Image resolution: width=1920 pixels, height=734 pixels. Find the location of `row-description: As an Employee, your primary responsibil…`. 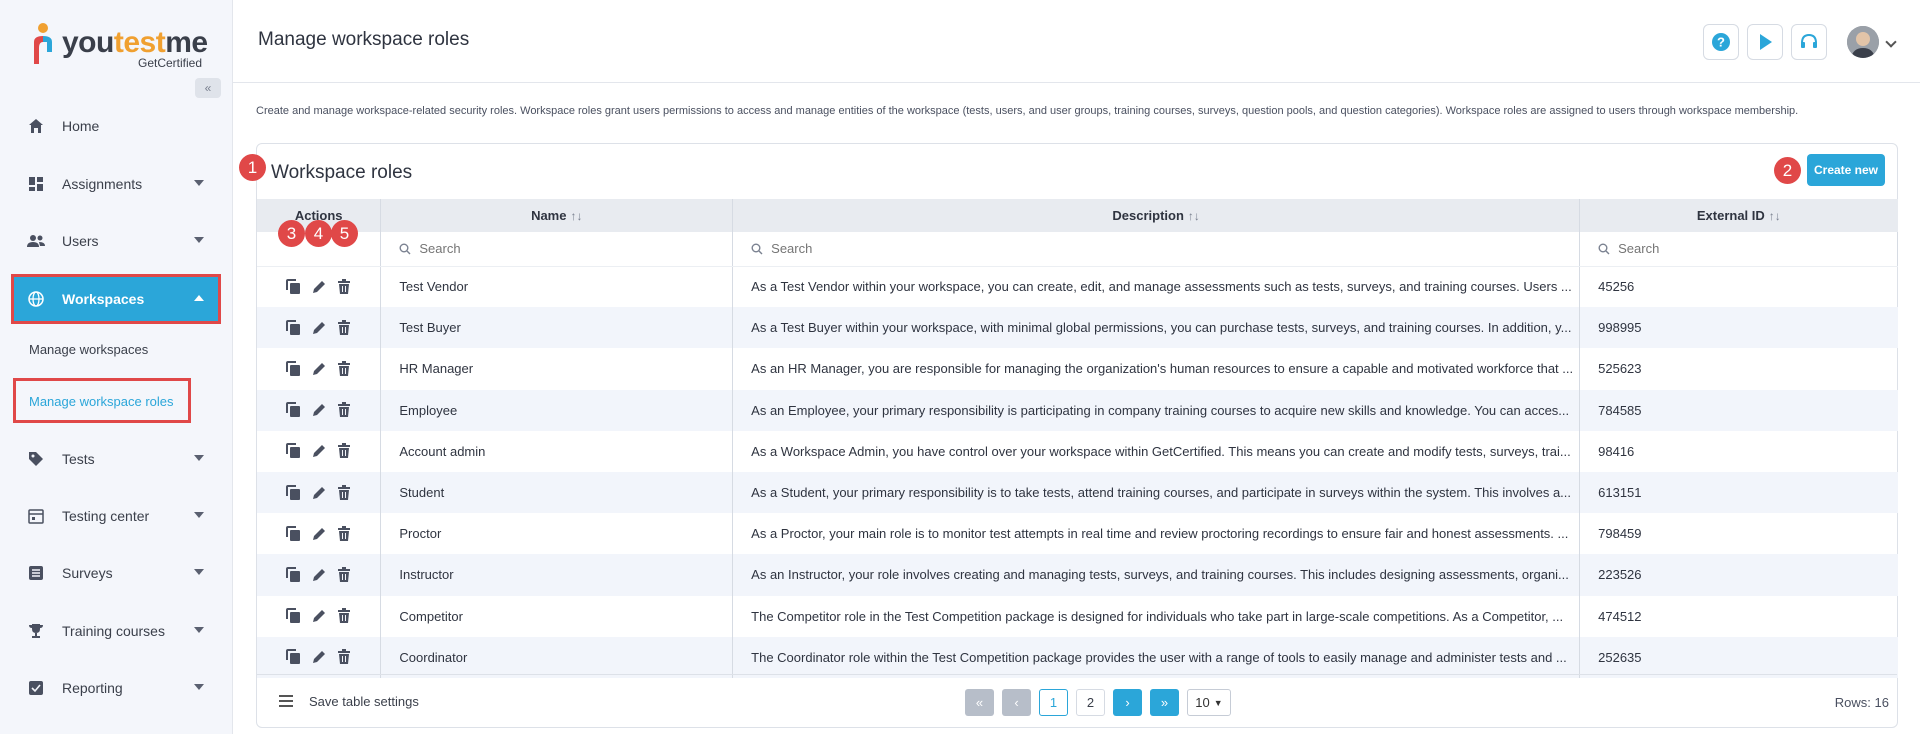

row-description: As an Employee, your primary responsibil… is located at coordinates (1156, 410).